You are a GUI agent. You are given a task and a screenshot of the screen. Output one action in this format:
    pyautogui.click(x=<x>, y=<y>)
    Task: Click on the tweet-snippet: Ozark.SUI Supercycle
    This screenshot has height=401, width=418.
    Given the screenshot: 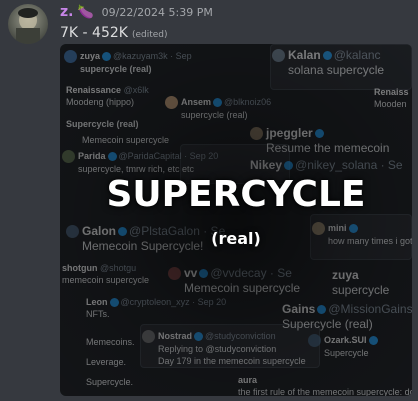 What is the action you would take?
    pyautogui.click(x=344, y=346)
    